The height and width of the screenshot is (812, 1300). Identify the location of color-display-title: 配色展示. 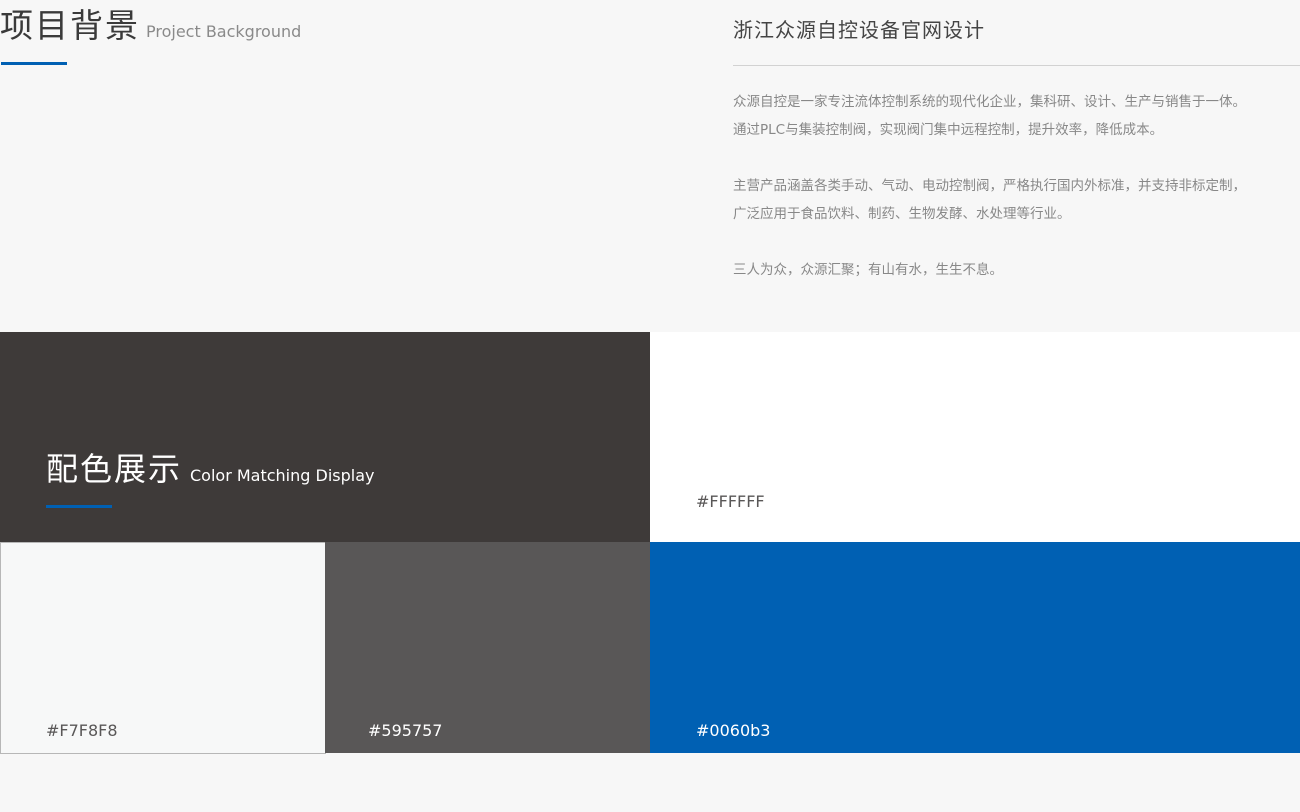
(114, 469).